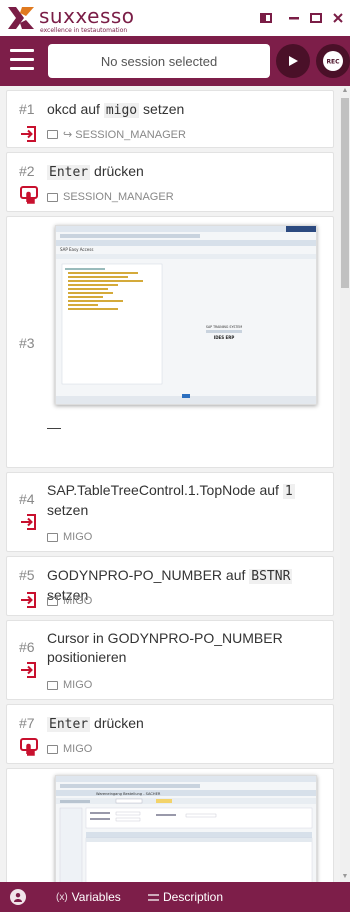 The width and height of the screenshot is (350, 912). I want to click on step-screenshot: Wareneingang Bestellung - SACHER, so click(186, 828).